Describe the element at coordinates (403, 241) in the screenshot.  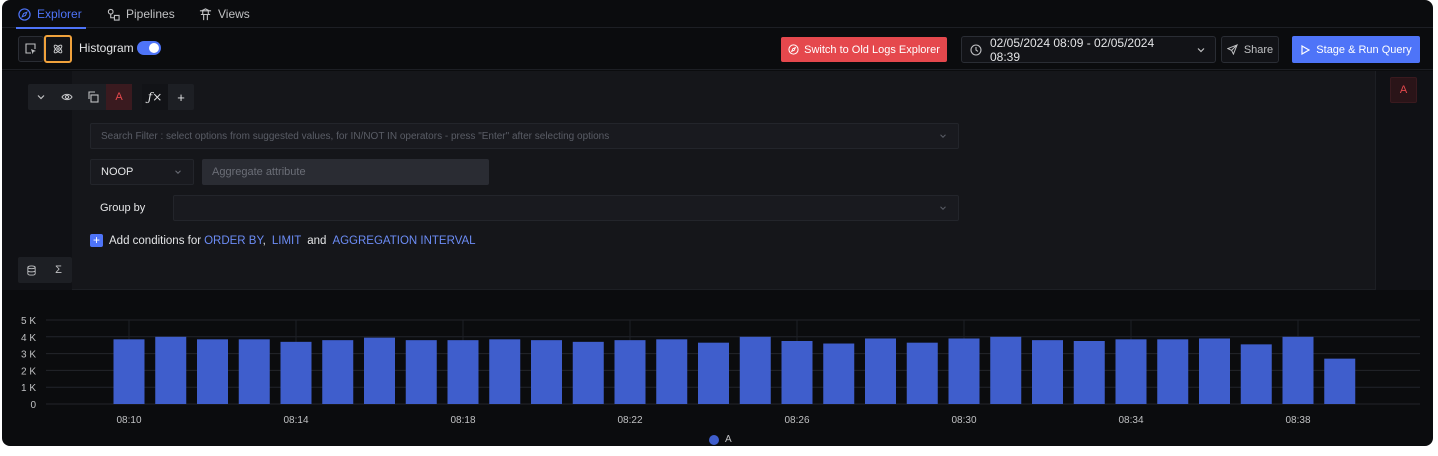
I see `aggregation-interval-link: AGGREGATION INTERVAL` at that location.